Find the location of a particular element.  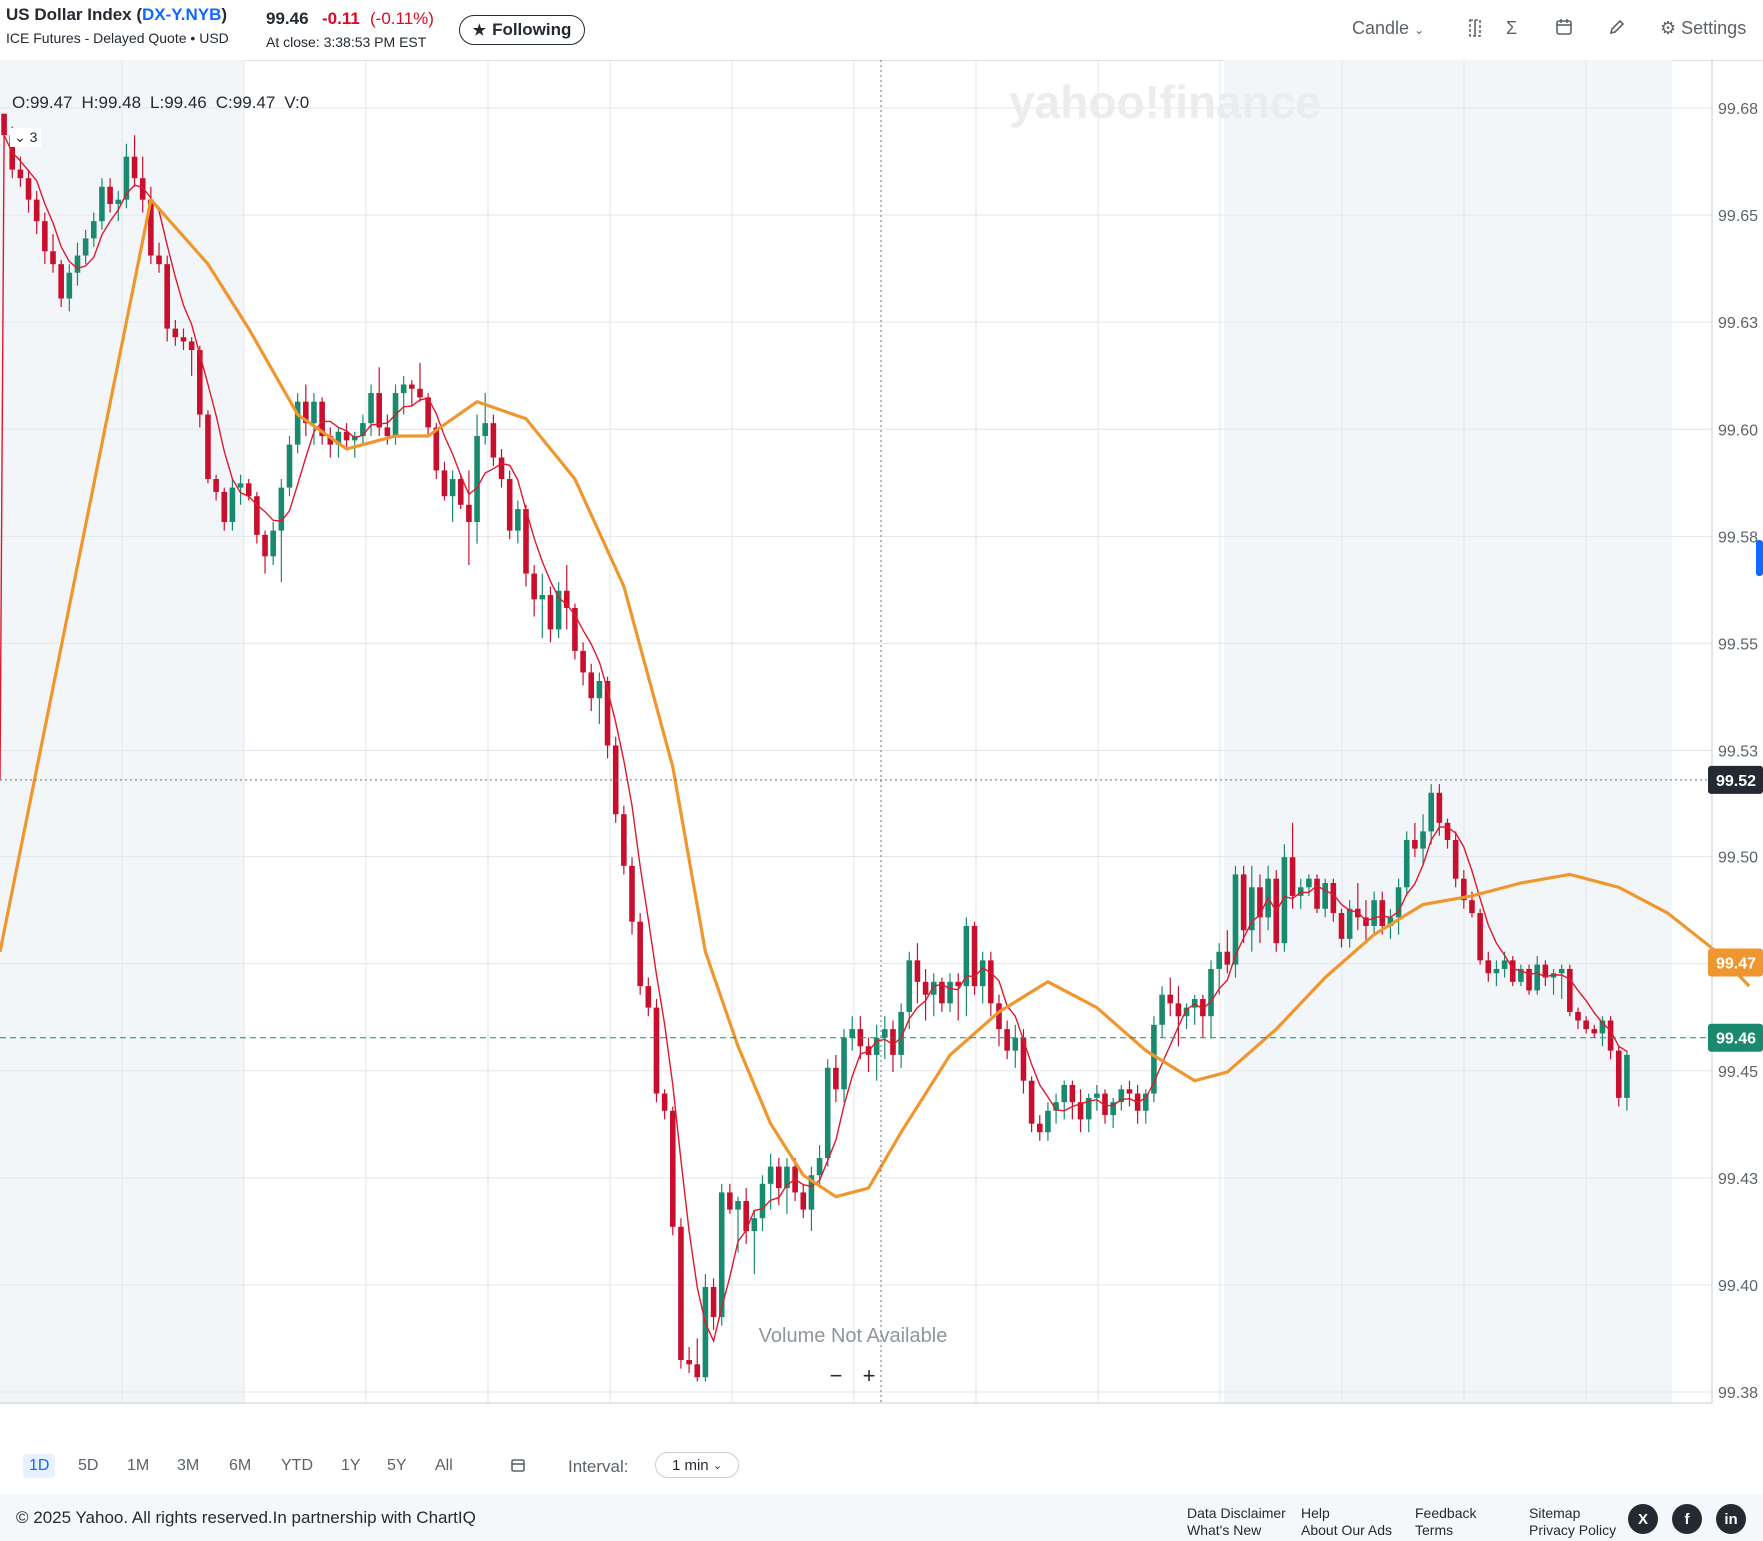

y-tick-label: 99.65 is located at coordinates (1738, 216).